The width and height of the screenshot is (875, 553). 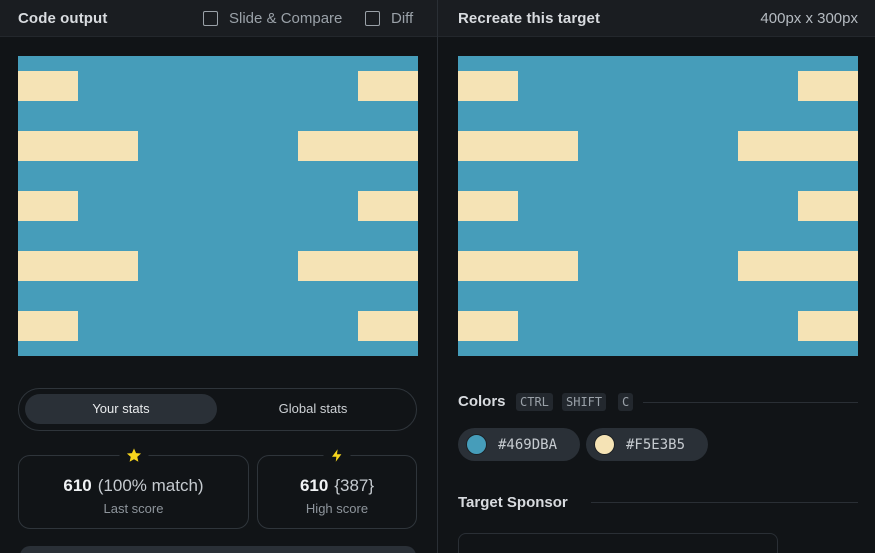 I want to click on tab-your-stats: Your stats, so click(x=121, y=409).